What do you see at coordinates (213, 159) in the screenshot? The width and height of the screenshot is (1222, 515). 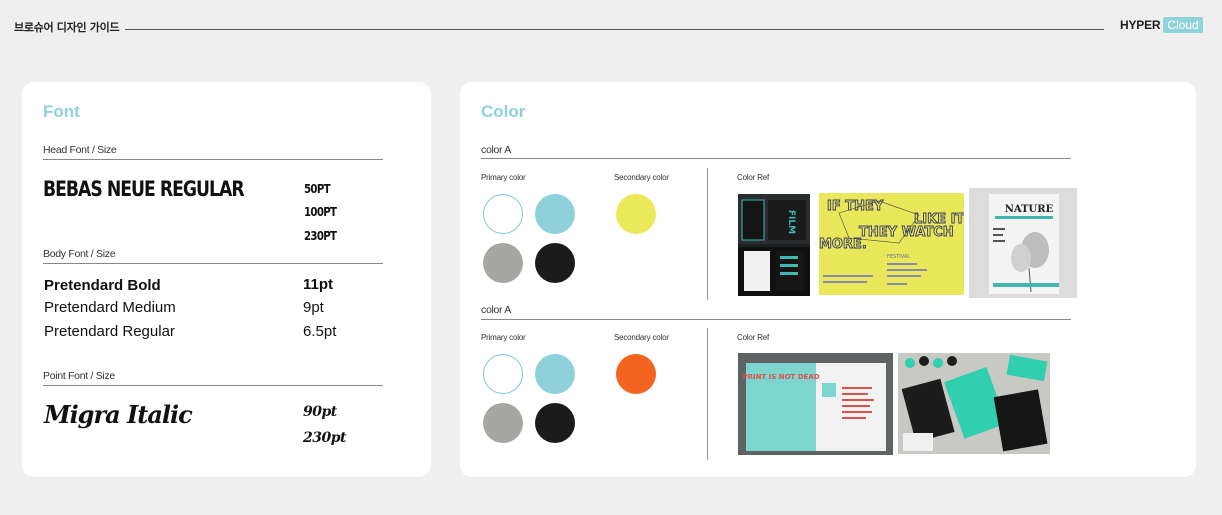 I see `head-font-rule` at bounding box center [213, 159].